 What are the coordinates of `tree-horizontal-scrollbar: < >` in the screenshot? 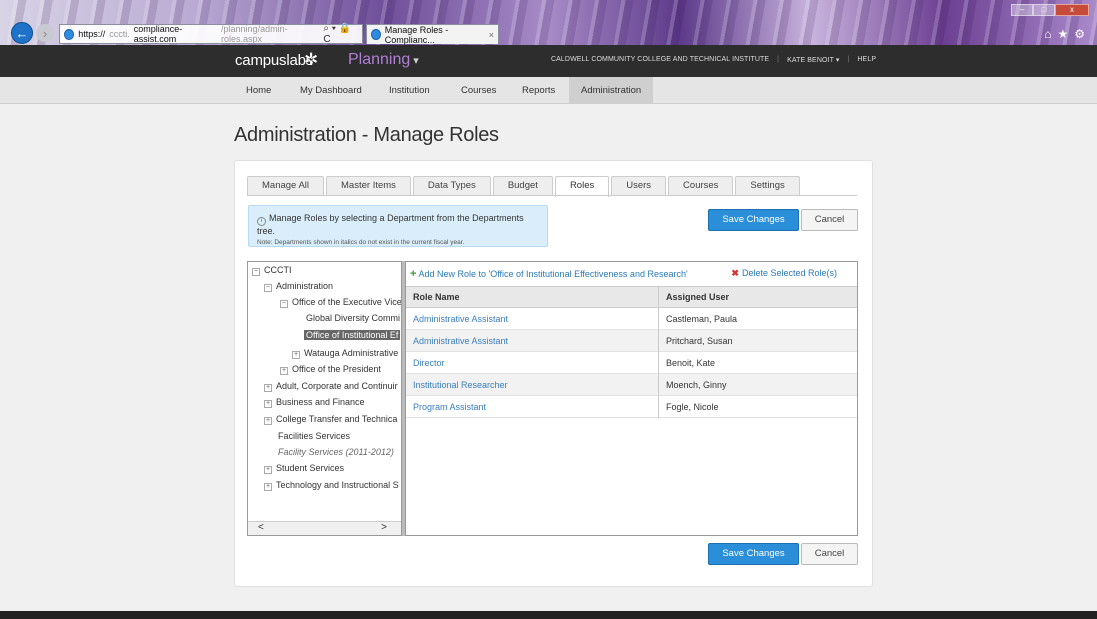 It's located at (324, 528).